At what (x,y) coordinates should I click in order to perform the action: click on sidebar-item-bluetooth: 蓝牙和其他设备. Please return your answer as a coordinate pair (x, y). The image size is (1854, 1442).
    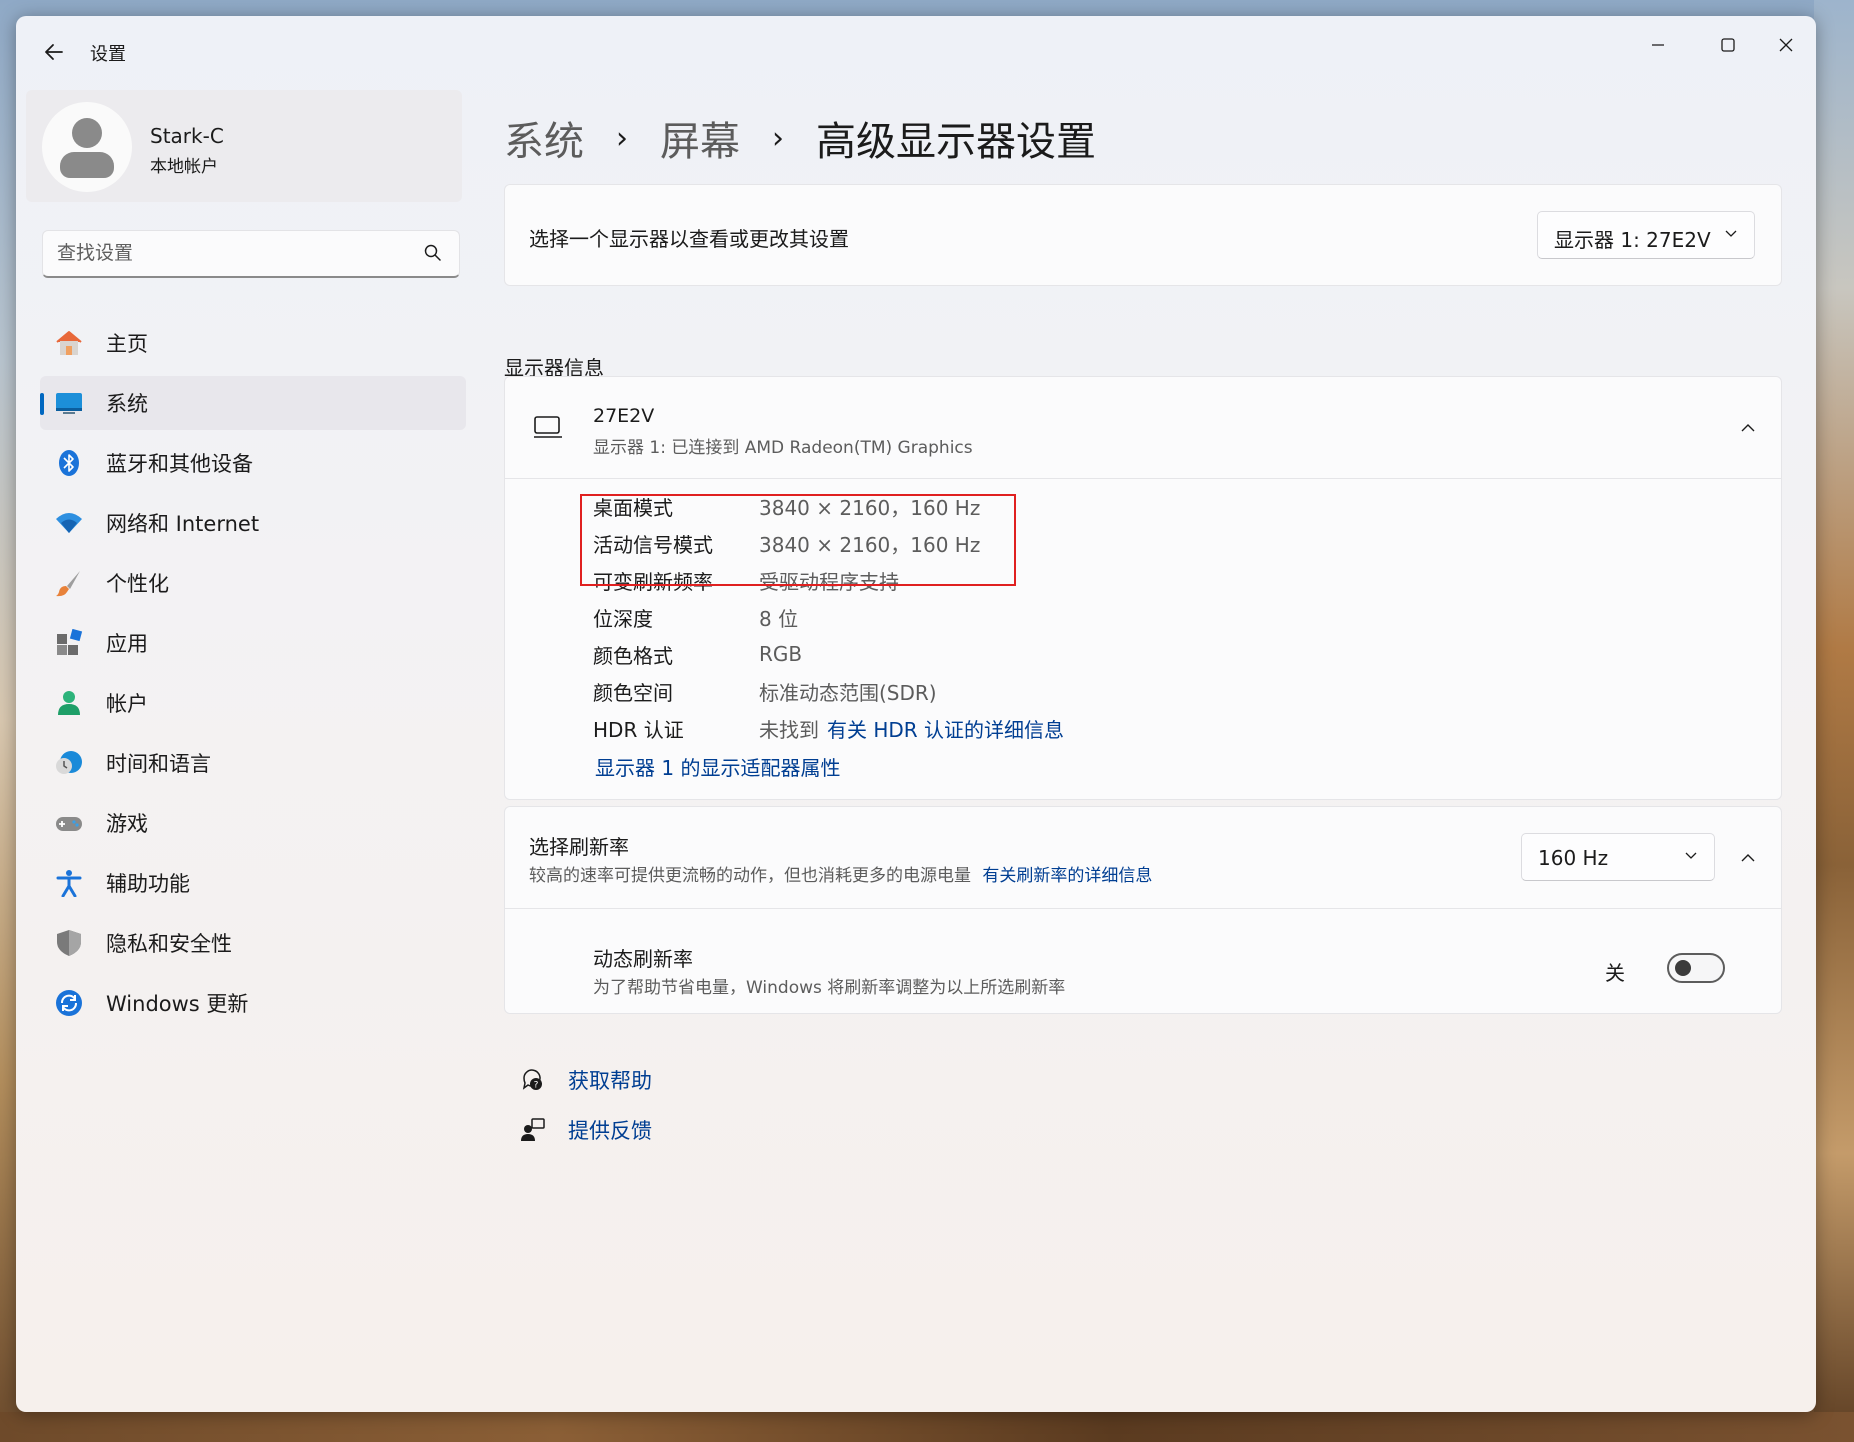
    Looking at the image, I should click on (253, 463).